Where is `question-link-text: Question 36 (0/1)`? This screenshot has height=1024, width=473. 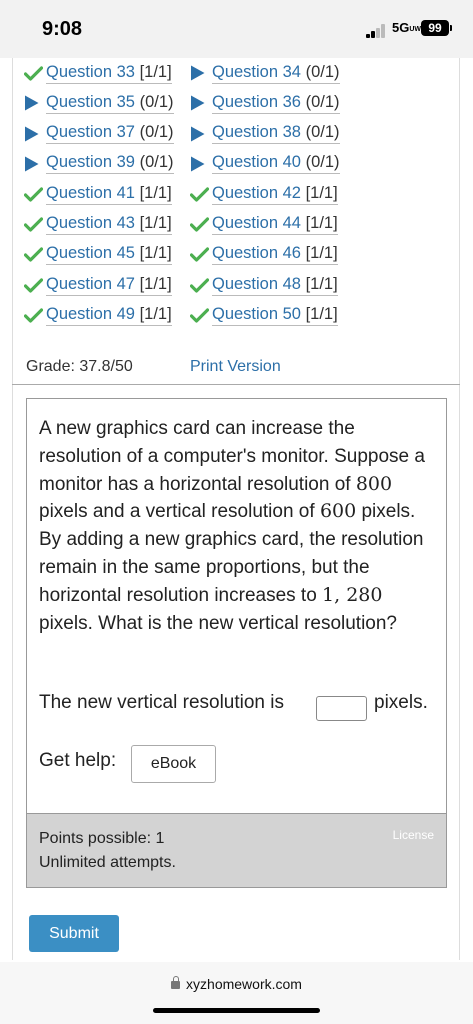
question-link-text: Question 36 (0/1) is located at coordinates (276, 103).